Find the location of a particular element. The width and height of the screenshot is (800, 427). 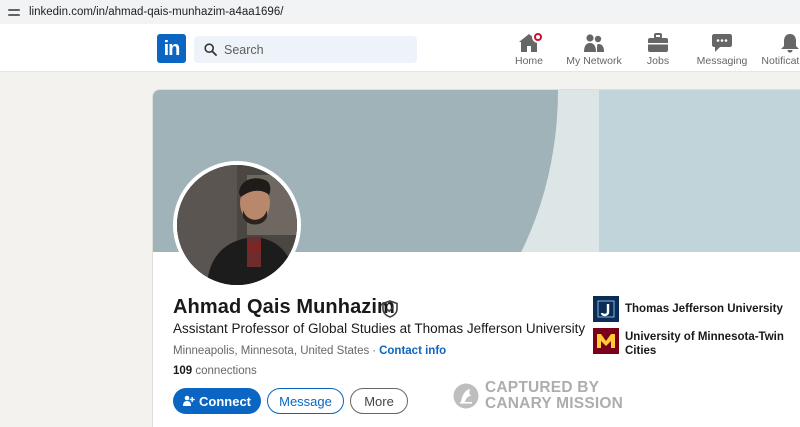

connections-label: connections is located at coordinates (226, 371).